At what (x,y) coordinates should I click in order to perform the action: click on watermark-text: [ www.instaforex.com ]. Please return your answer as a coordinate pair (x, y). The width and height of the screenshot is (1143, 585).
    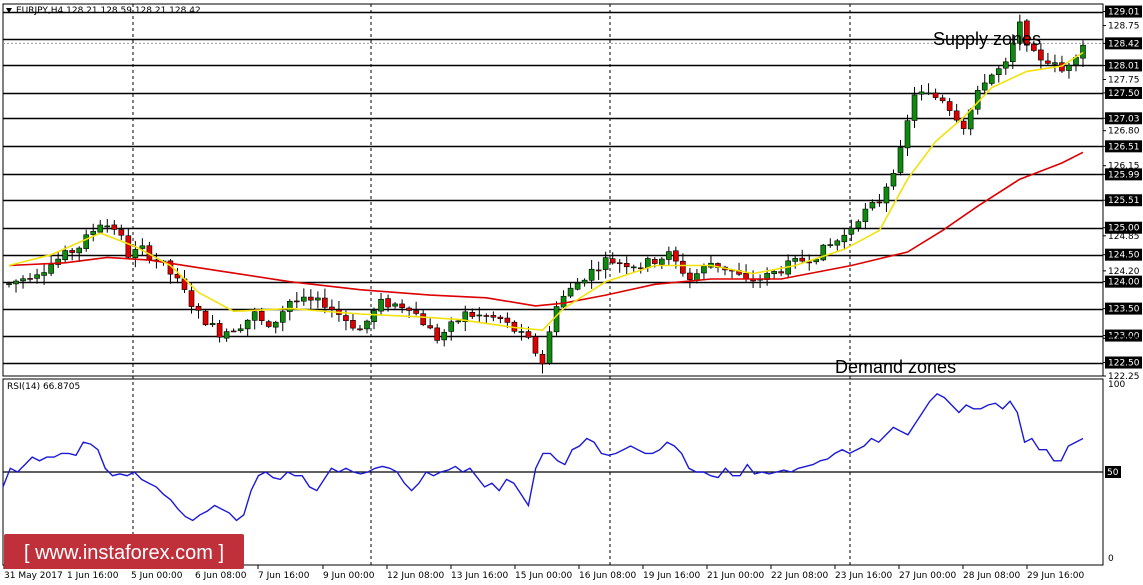
    Looking at the image, I should click on (124, 553).